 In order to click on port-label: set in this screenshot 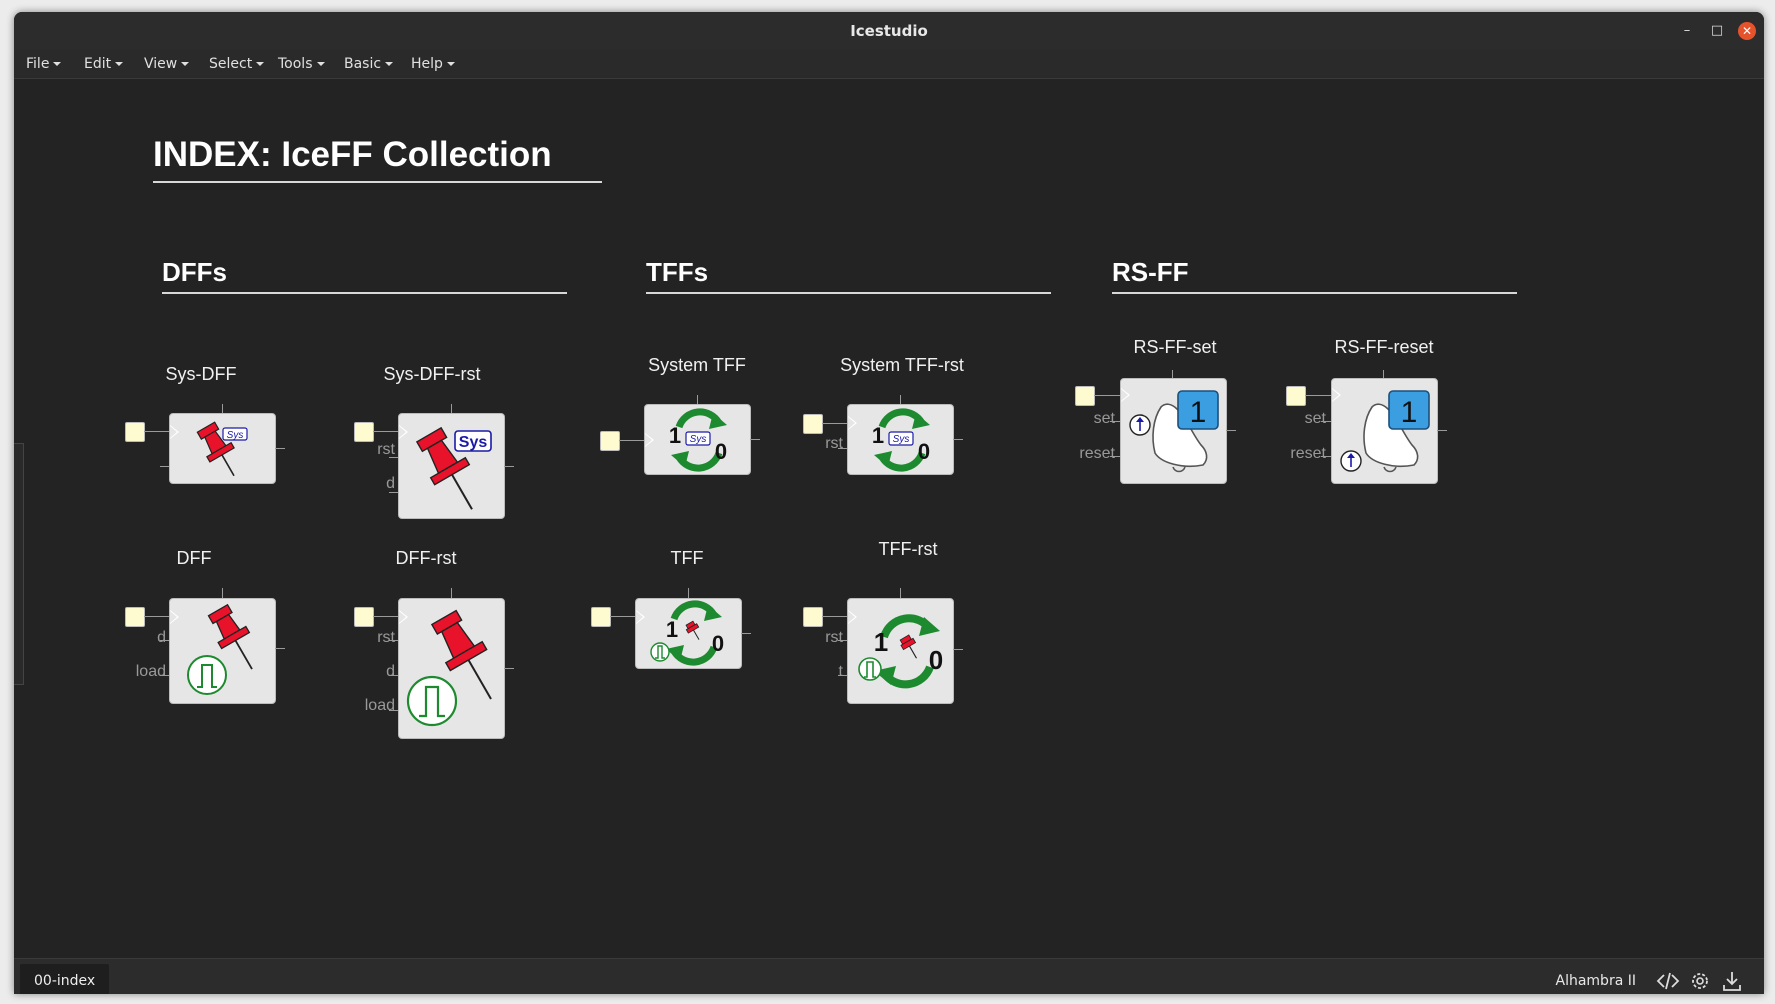, I will do `click(1315, 418)`.